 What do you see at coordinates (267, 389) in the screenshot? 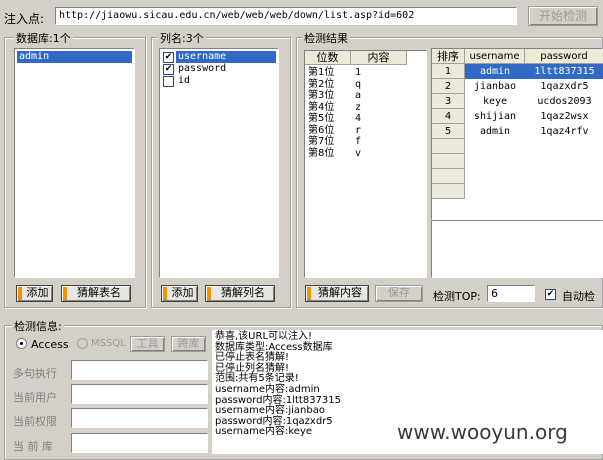
I see `log-line: username内容:admin` at bounding box center [267, 389].